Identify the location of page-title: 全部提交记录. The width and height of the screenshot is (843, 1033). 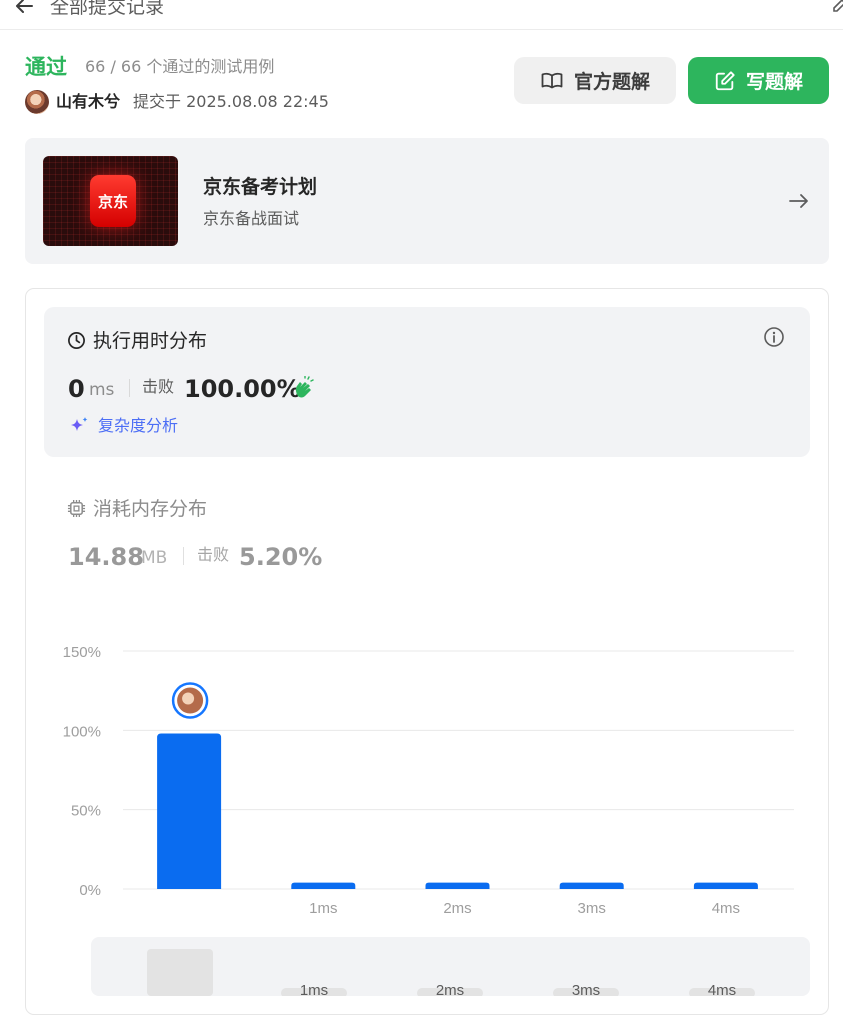
(107, 9).